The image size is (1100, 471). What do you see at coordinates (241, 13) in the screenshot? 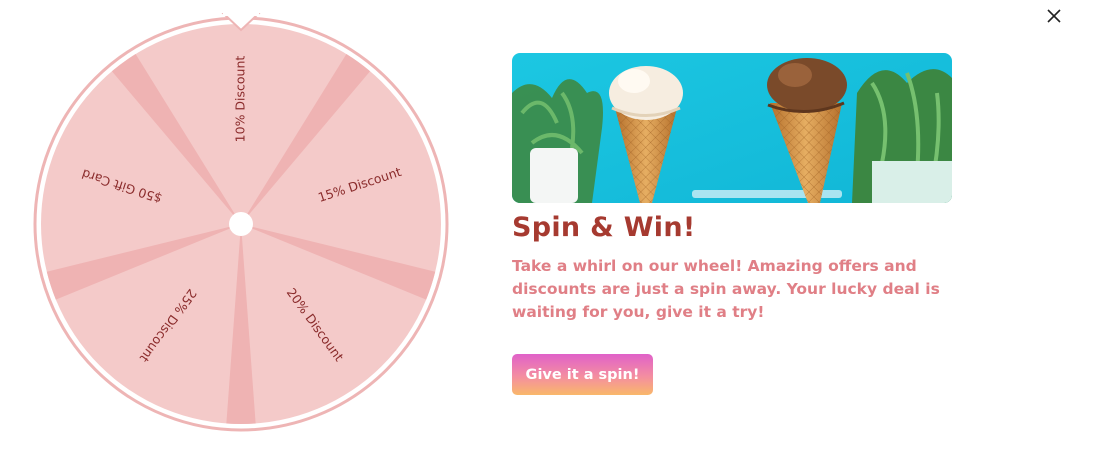
I see `wheel-pointer-cap` at bounding box center [241, 13].